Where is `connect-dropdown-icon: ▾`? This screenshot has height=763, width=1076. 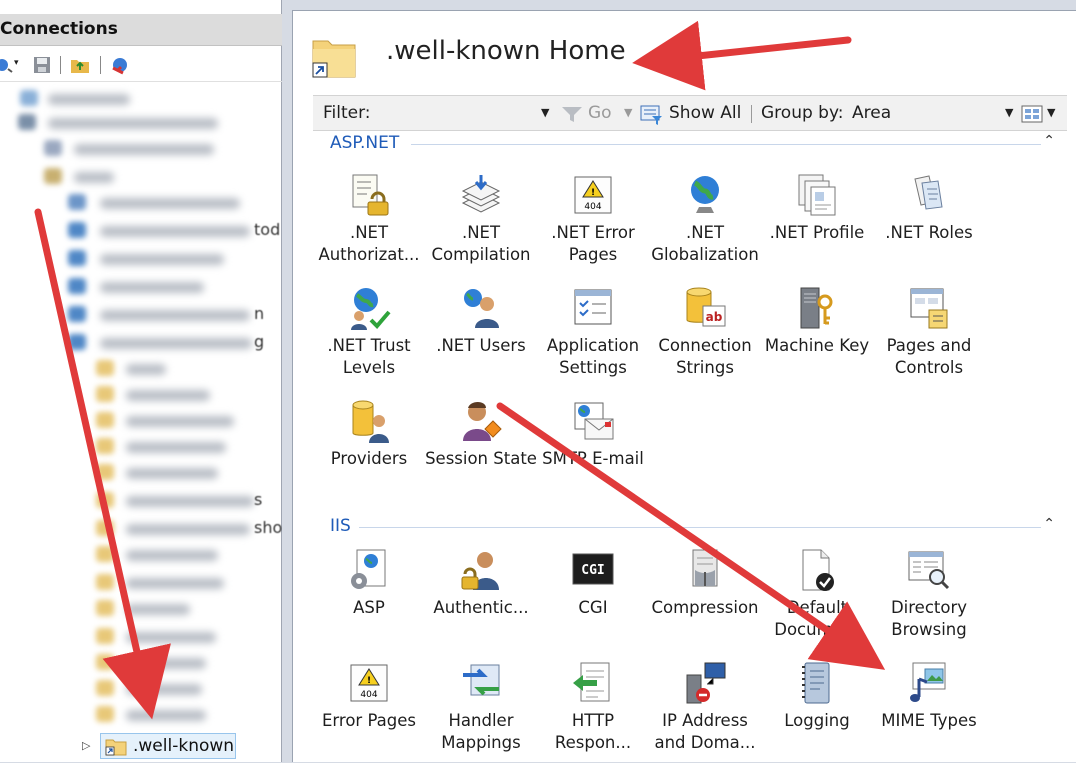
connect-dropdown-icon: ▾ is located at coordinates (16, 63).